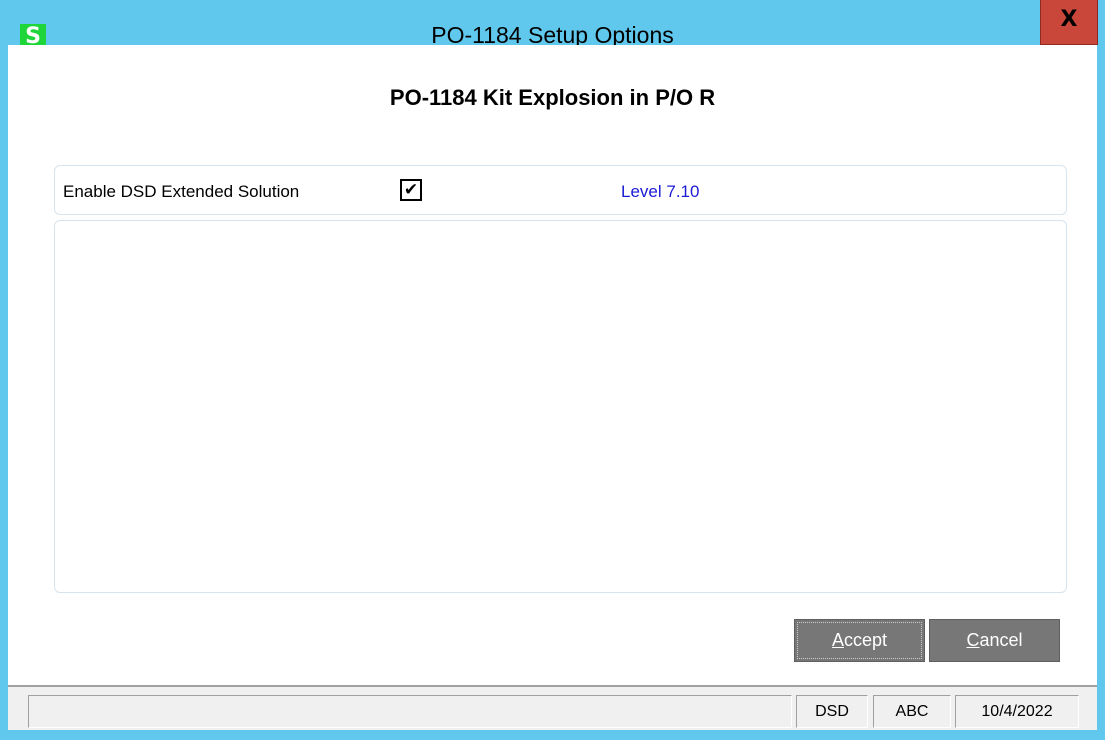 Image resolution: width=1105 pixels, height=740 pixels. I want to click on status-bar: DSD ABC 10/4/2022, so click(552, 707).